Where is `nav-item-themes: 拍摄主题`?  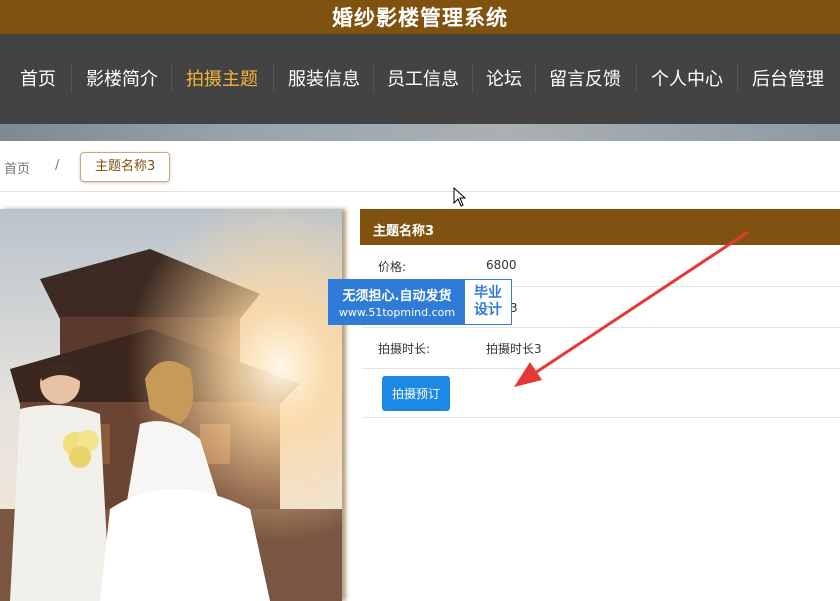 nav-item-themes: 拍摄主题 is located at coordinates (222, 78).